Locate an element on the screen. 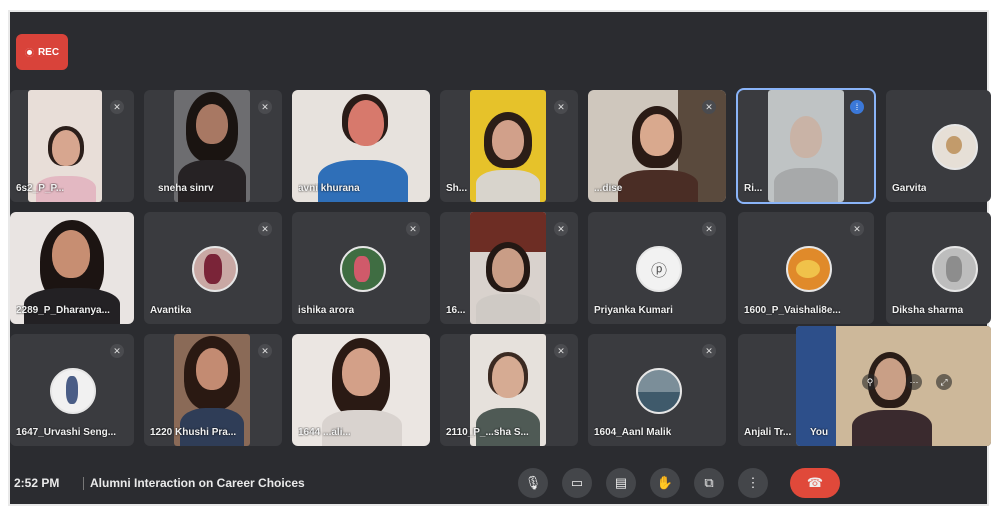 This screenshot has width=997, height=514. participant-name: 1604_Aanl Malik is located at coordinates (633, 432).